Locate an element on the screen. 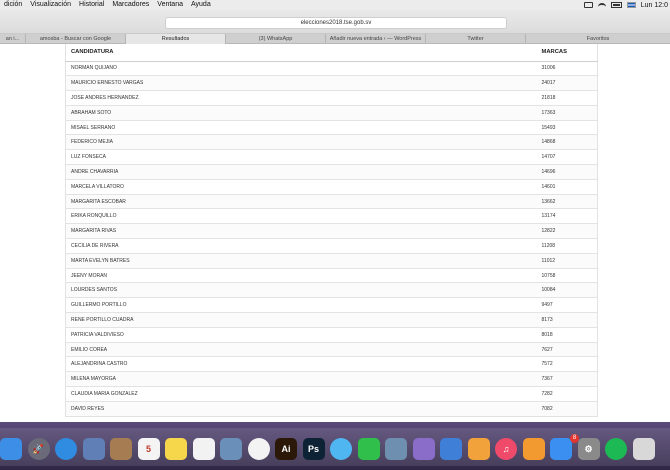  candidate-marks: 7572 is located at coordinates (569, 364).